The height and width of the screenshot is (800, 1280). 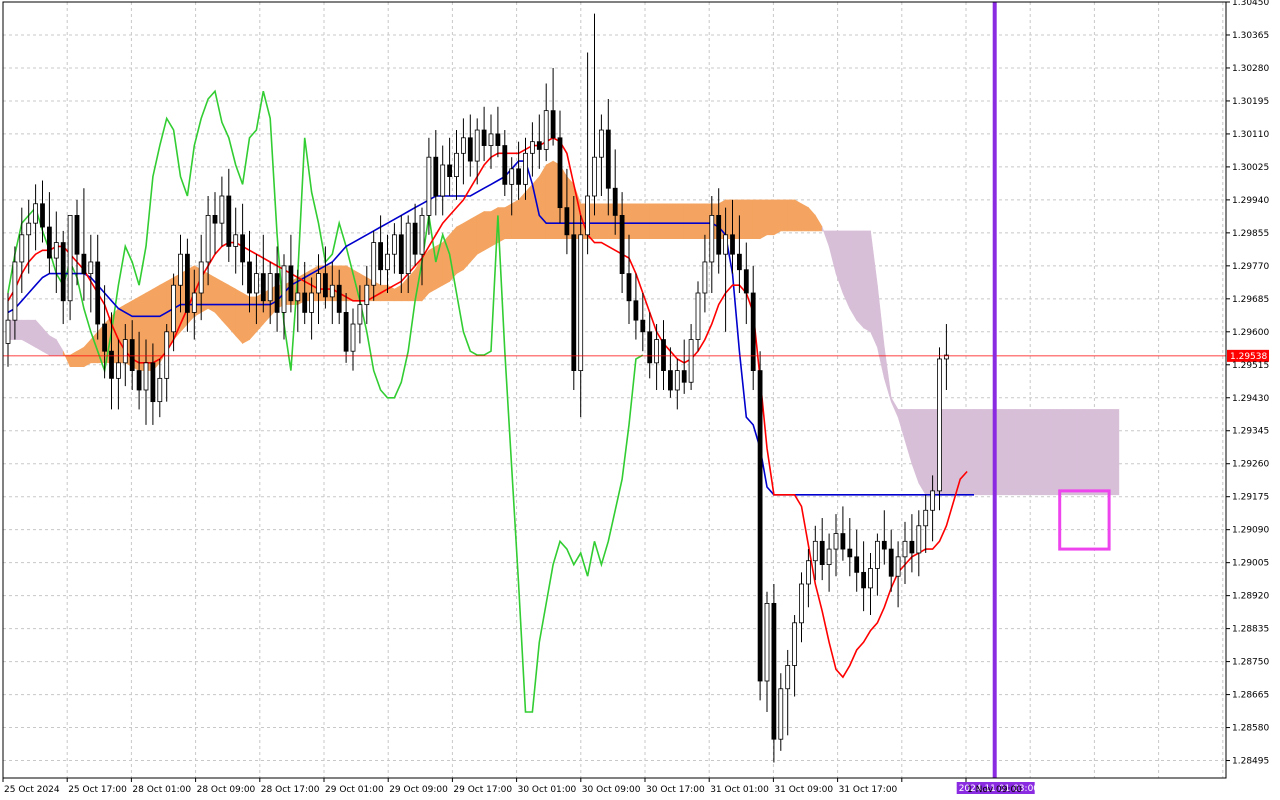 What do you see at coordinates (739, 790) in the screenshot?
I see `time-tick-label: 31 Oct 01:00` at bounding box center [739, 790].